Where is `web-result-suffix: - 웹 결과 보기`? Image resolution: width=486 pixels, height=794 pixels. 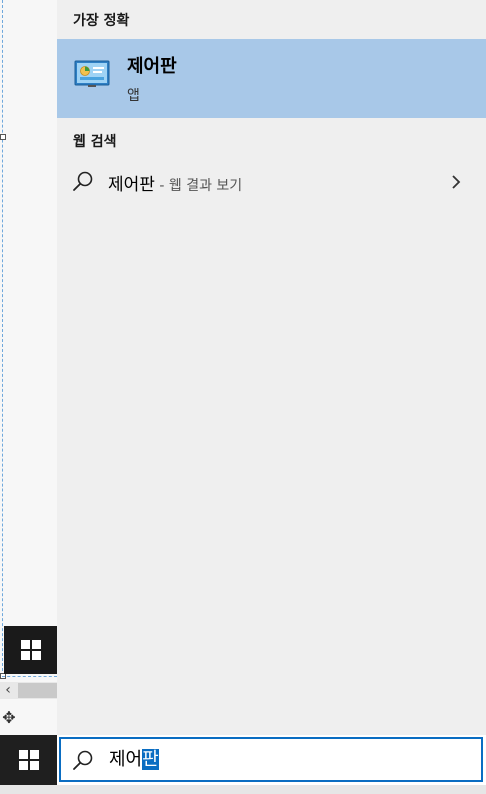
web-result-suffix: - 웹 결과 보기 is located at coordinates (198, 186).